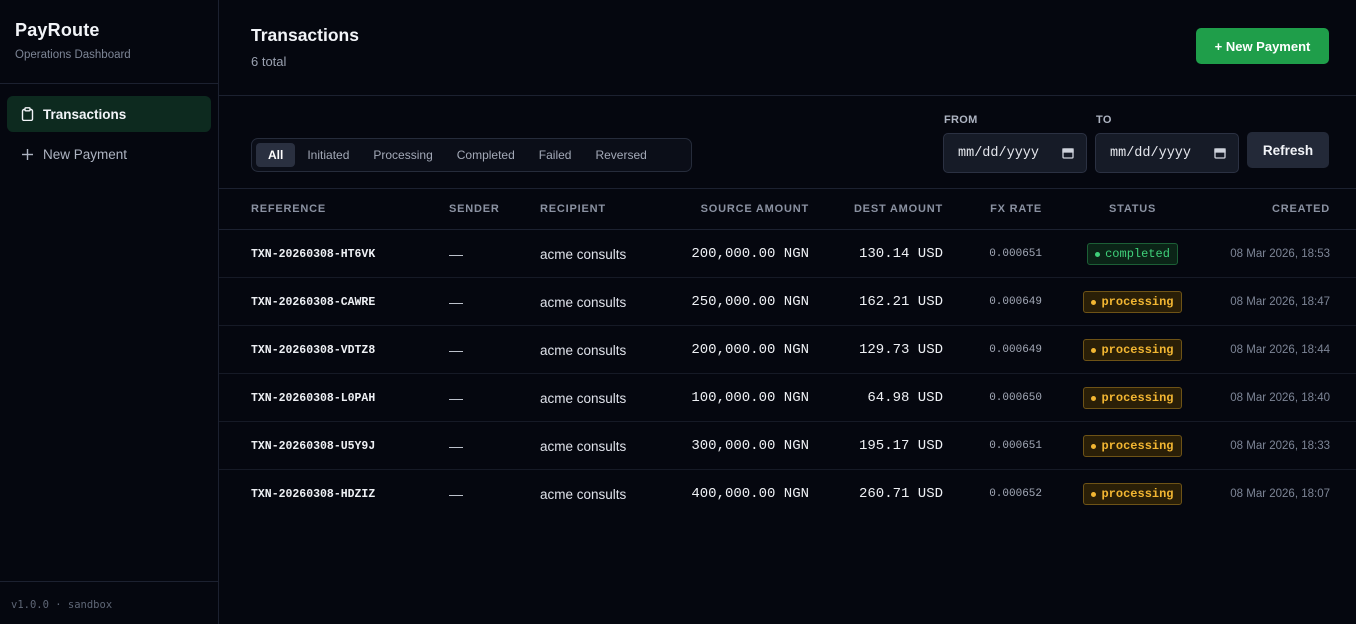 The width and height of the screenshot is (1356, 624). Describe the element at coordinates (328, 155) in the screenshot. I see `filter-tab-initiated: Initiated` at that location.